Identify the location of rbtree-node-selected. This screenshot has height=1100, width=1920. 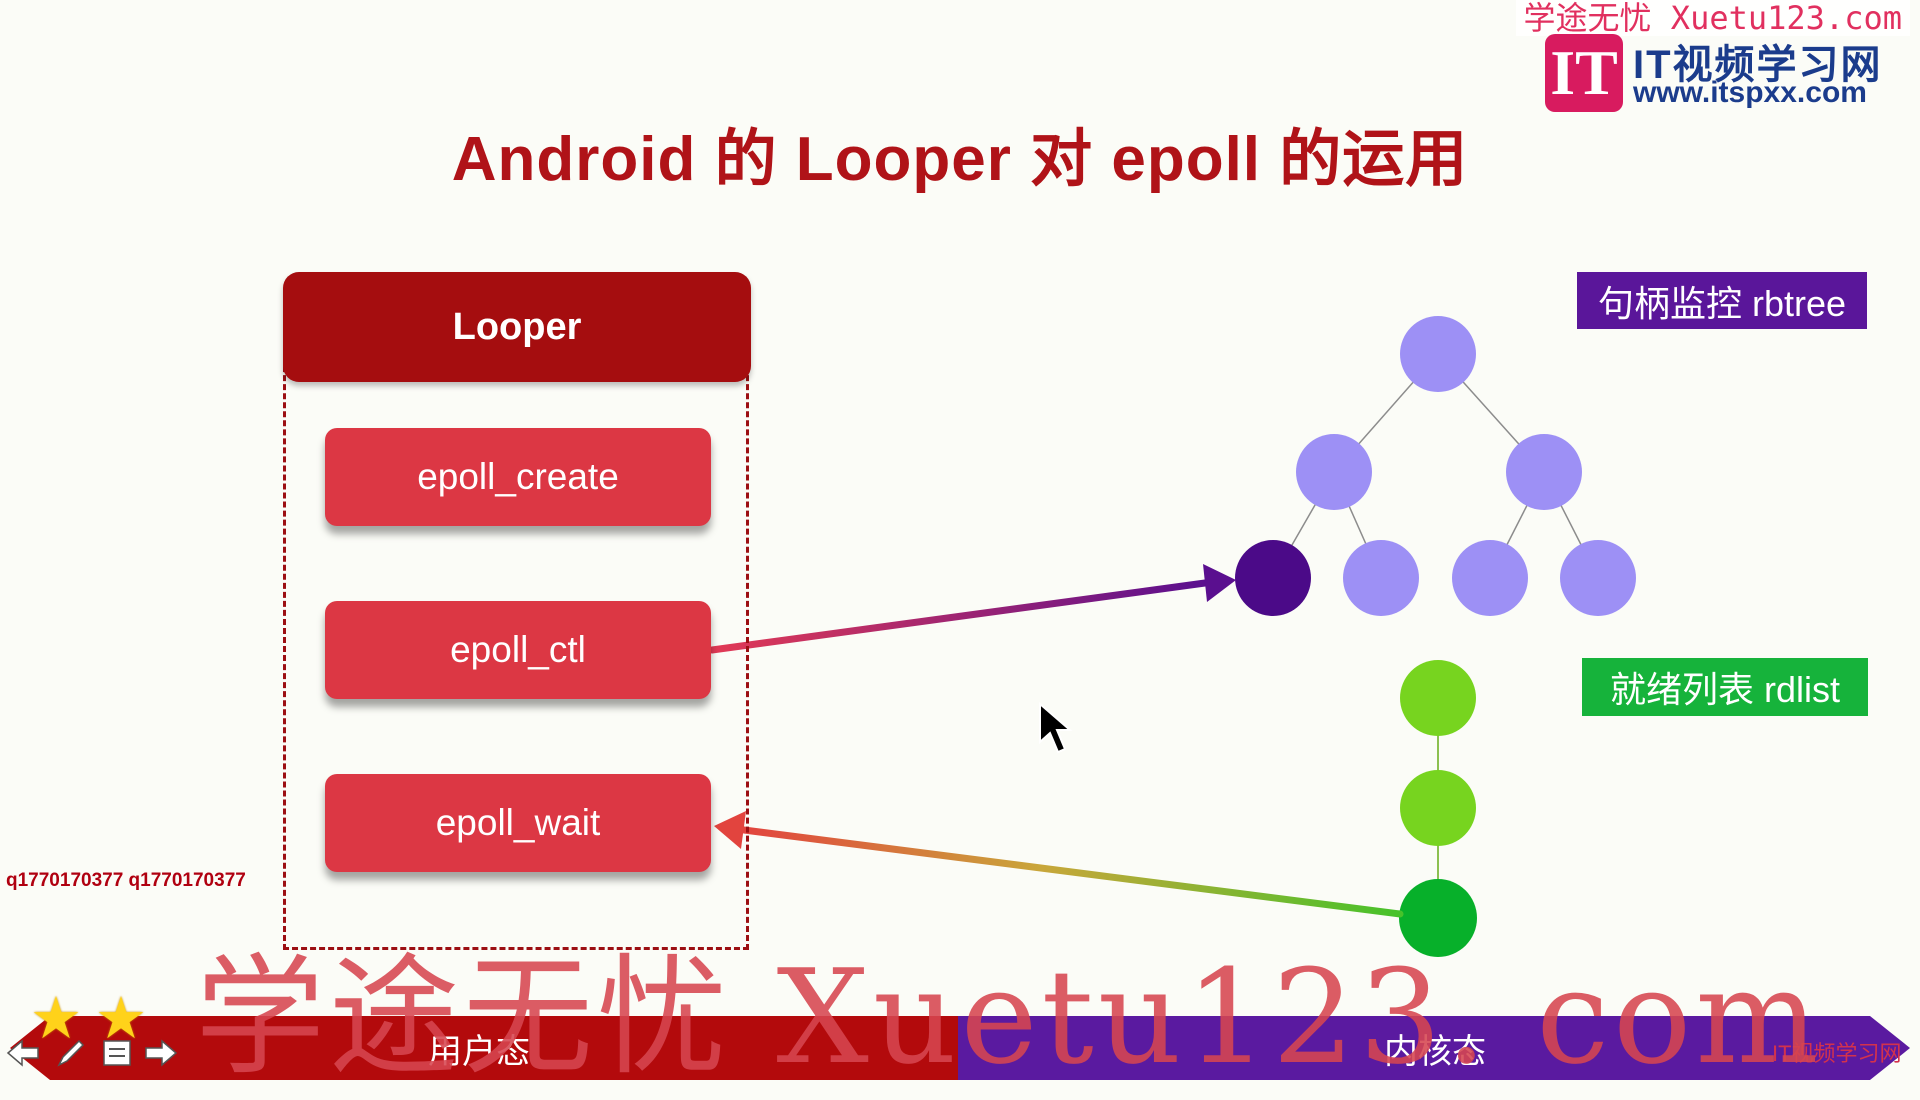
(1273, 578).